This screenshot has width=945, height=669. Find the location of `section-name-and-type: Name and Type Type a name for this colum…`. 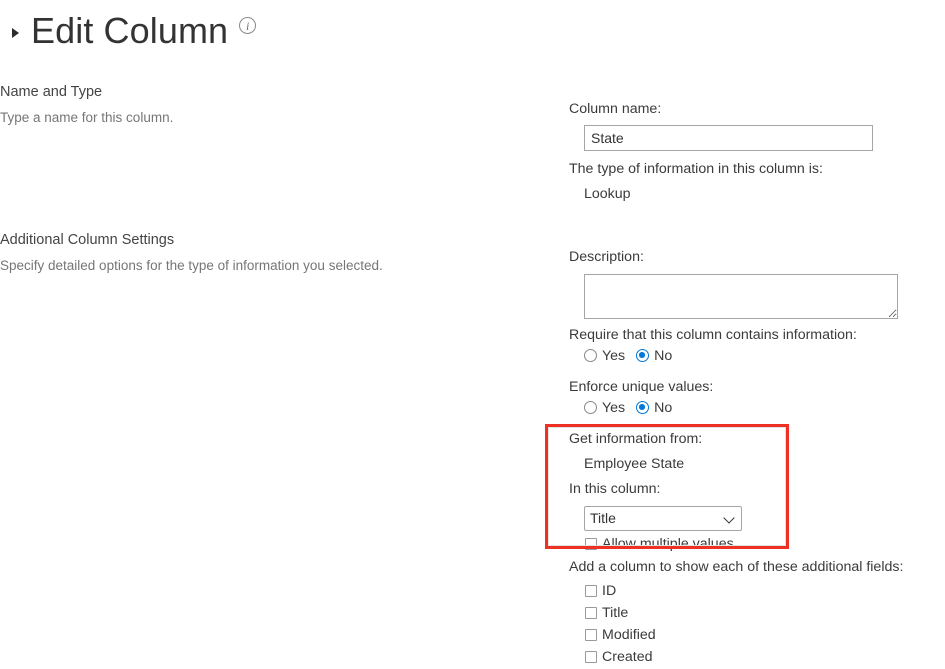

section-name-and-type: Name and Type Type a name for this colum… is located at coordinates (260, 105).